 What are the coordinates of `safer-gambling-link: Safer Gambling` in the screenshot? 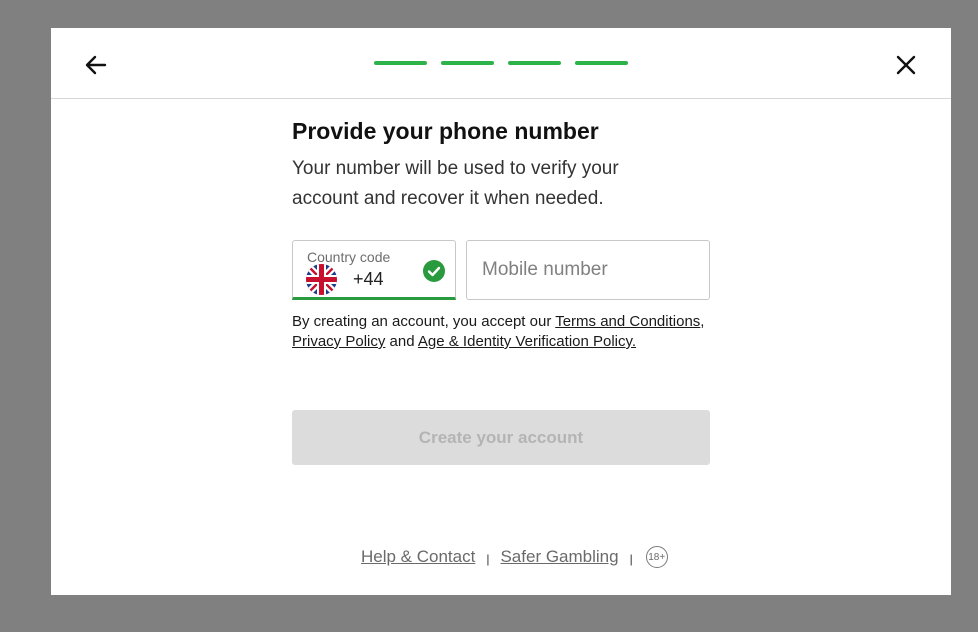 It's located at (559, 557).